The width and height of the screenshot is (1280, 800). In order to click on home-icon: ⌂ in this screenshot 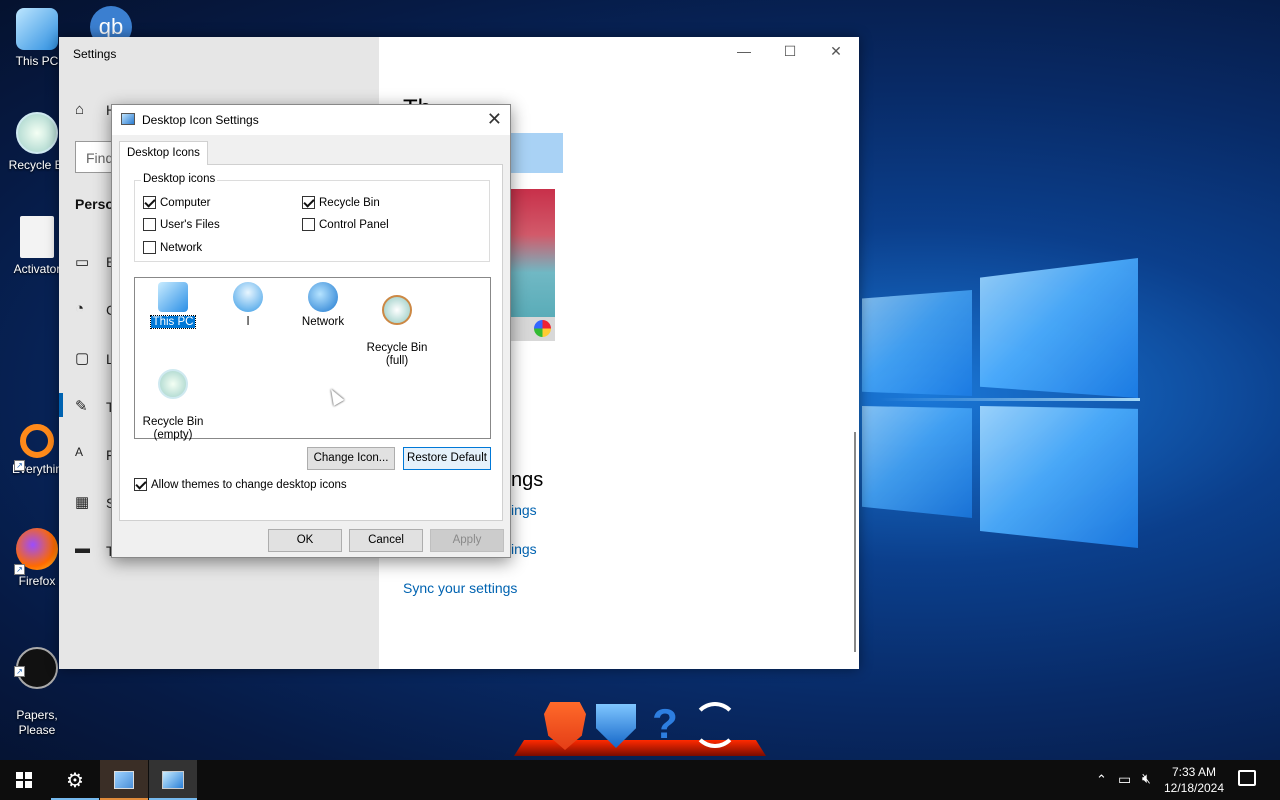, I will do `click(79, 109)`.